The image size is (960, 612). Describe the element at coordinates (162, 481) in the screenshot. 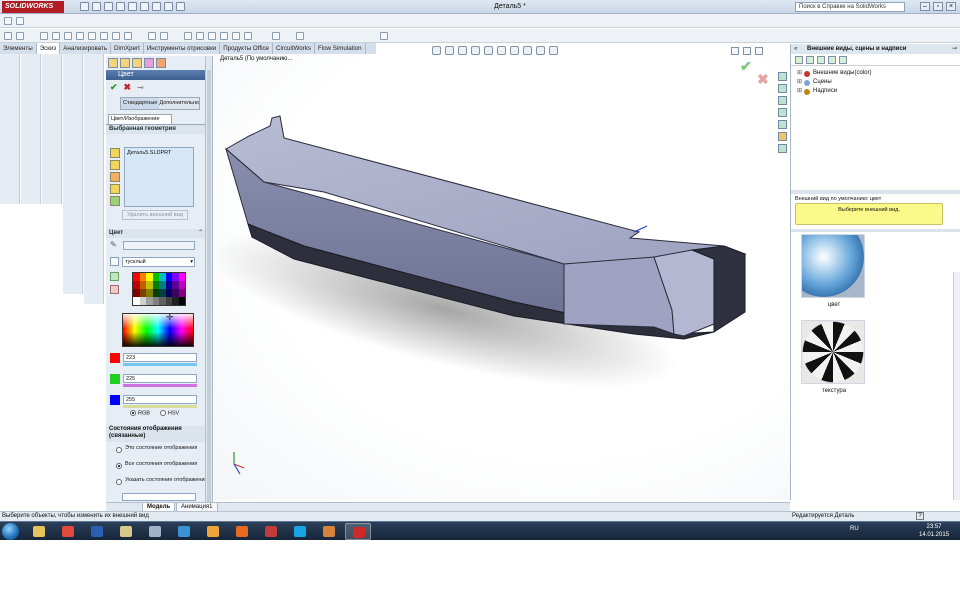

I see `display-state-option-specify: Указать состояние отображения` at that location.